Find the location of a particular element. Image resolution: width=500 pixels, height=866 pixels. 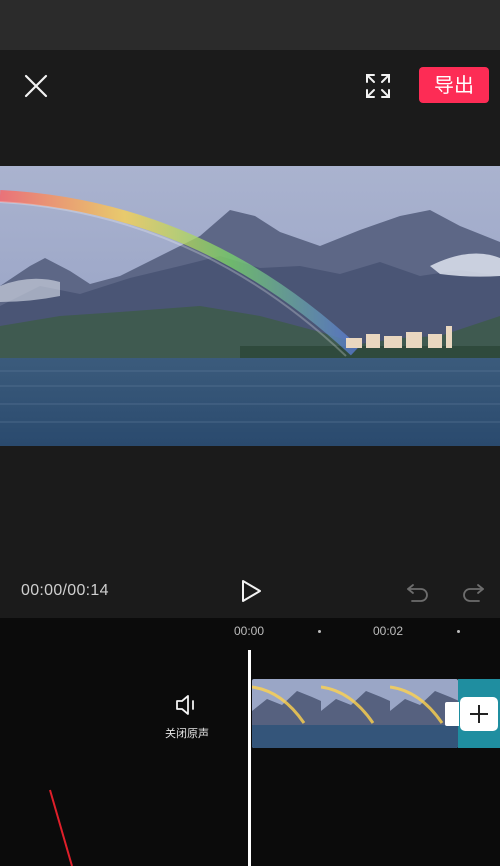

redo-button is located at coordinates (473, 591).